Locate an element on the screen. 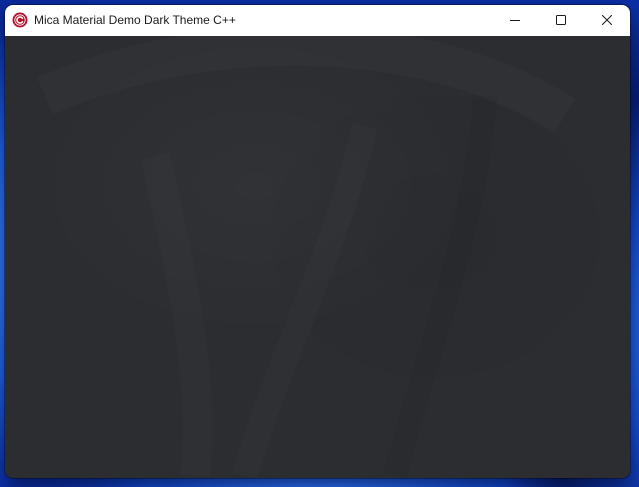 This screenshot has width=639, height=487. minimize-button is located at coordinates (515, 20).